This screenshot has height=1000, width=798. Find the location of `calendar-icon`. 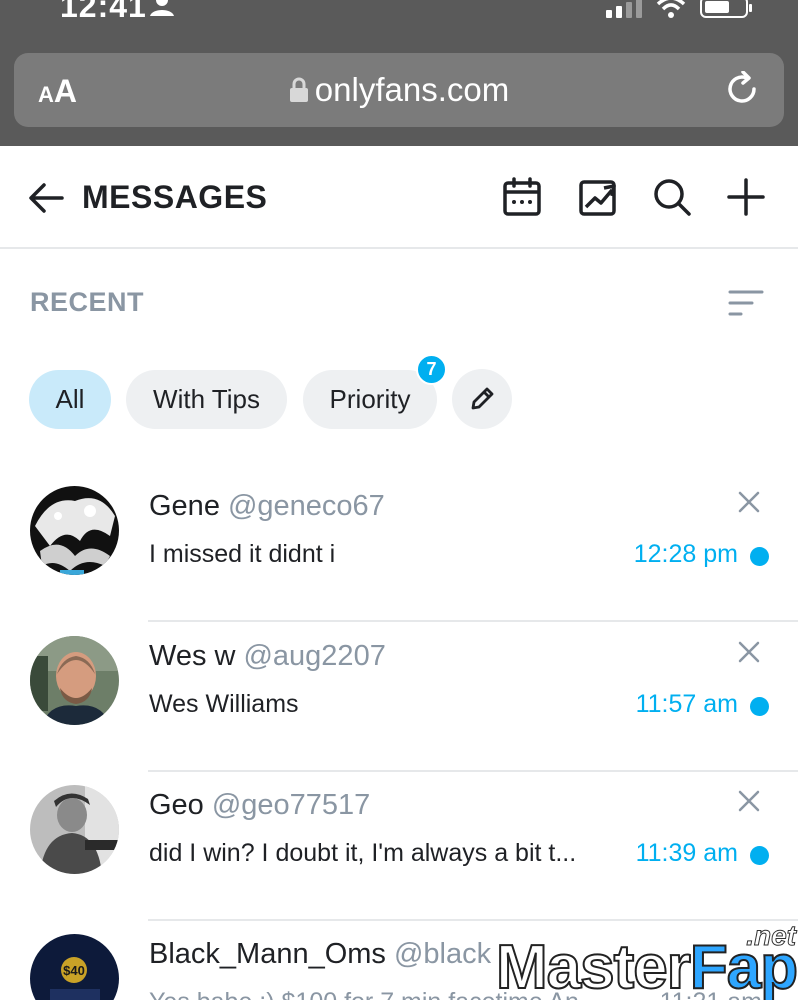

calendar-icon is located at coordinates (522, 197).